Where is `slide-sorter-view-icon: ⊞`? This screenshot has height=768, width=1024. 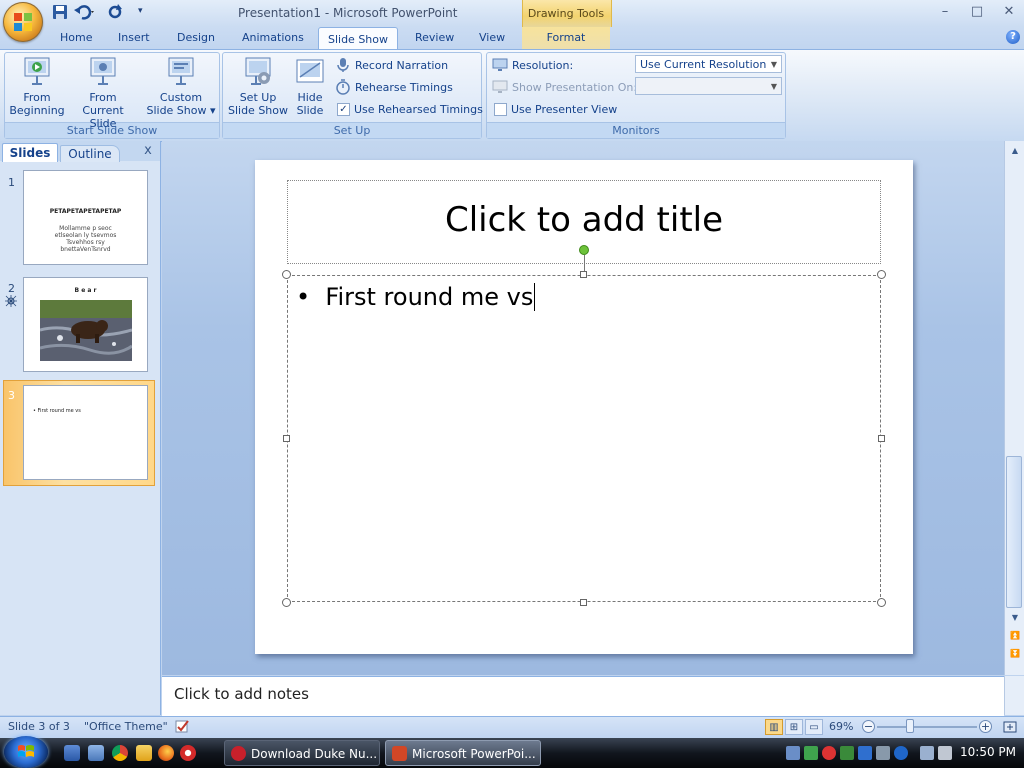
slide-sorter-view-icon: ⊞ is located at coordinates (794, 727).